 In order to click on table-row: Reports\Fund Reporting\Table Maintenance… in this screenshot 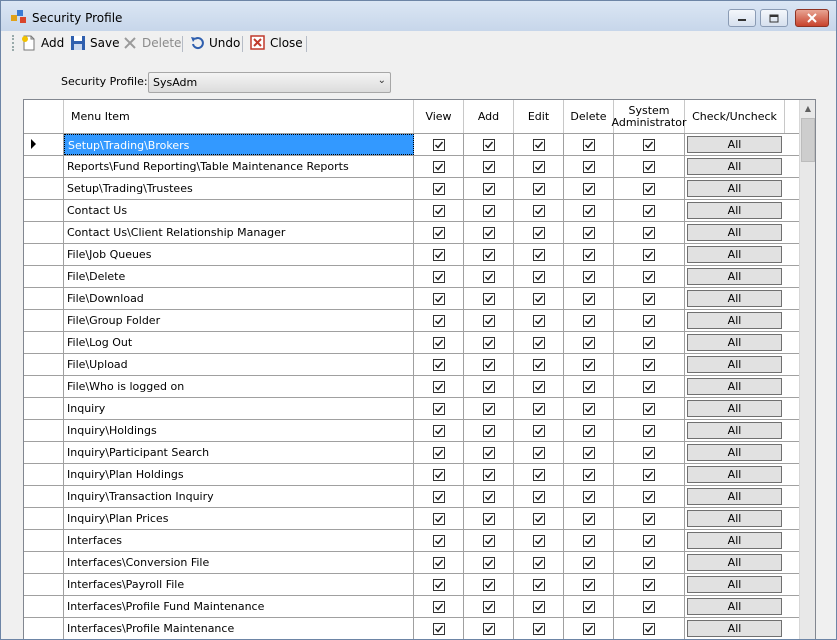, I will do `click(411, 167)`.